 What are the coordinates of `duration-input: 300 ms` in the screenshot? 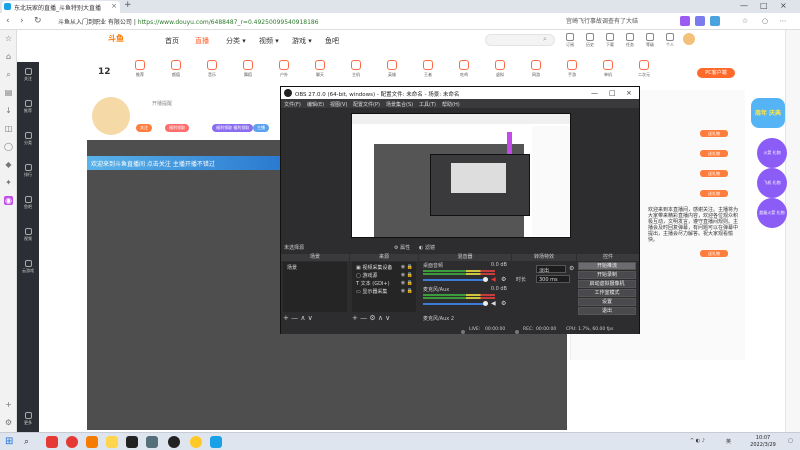 It's located at (553, 279).